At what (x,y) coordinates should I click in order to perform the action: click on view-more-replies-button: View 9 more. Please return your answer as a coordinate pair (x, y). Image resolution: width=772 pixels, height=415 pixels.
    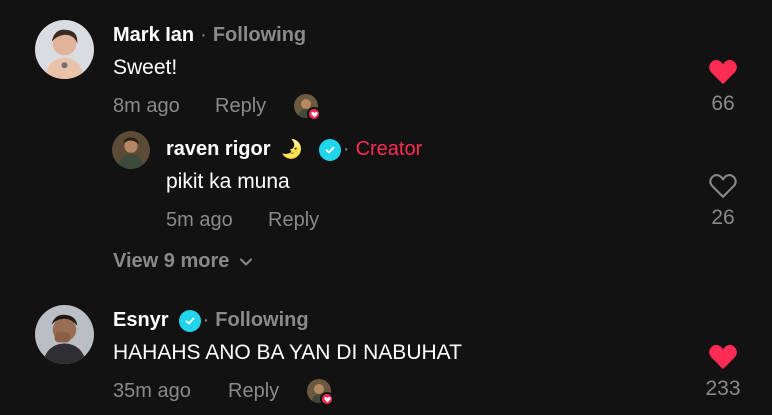
    Looking at the image, I should click on (183, 261).